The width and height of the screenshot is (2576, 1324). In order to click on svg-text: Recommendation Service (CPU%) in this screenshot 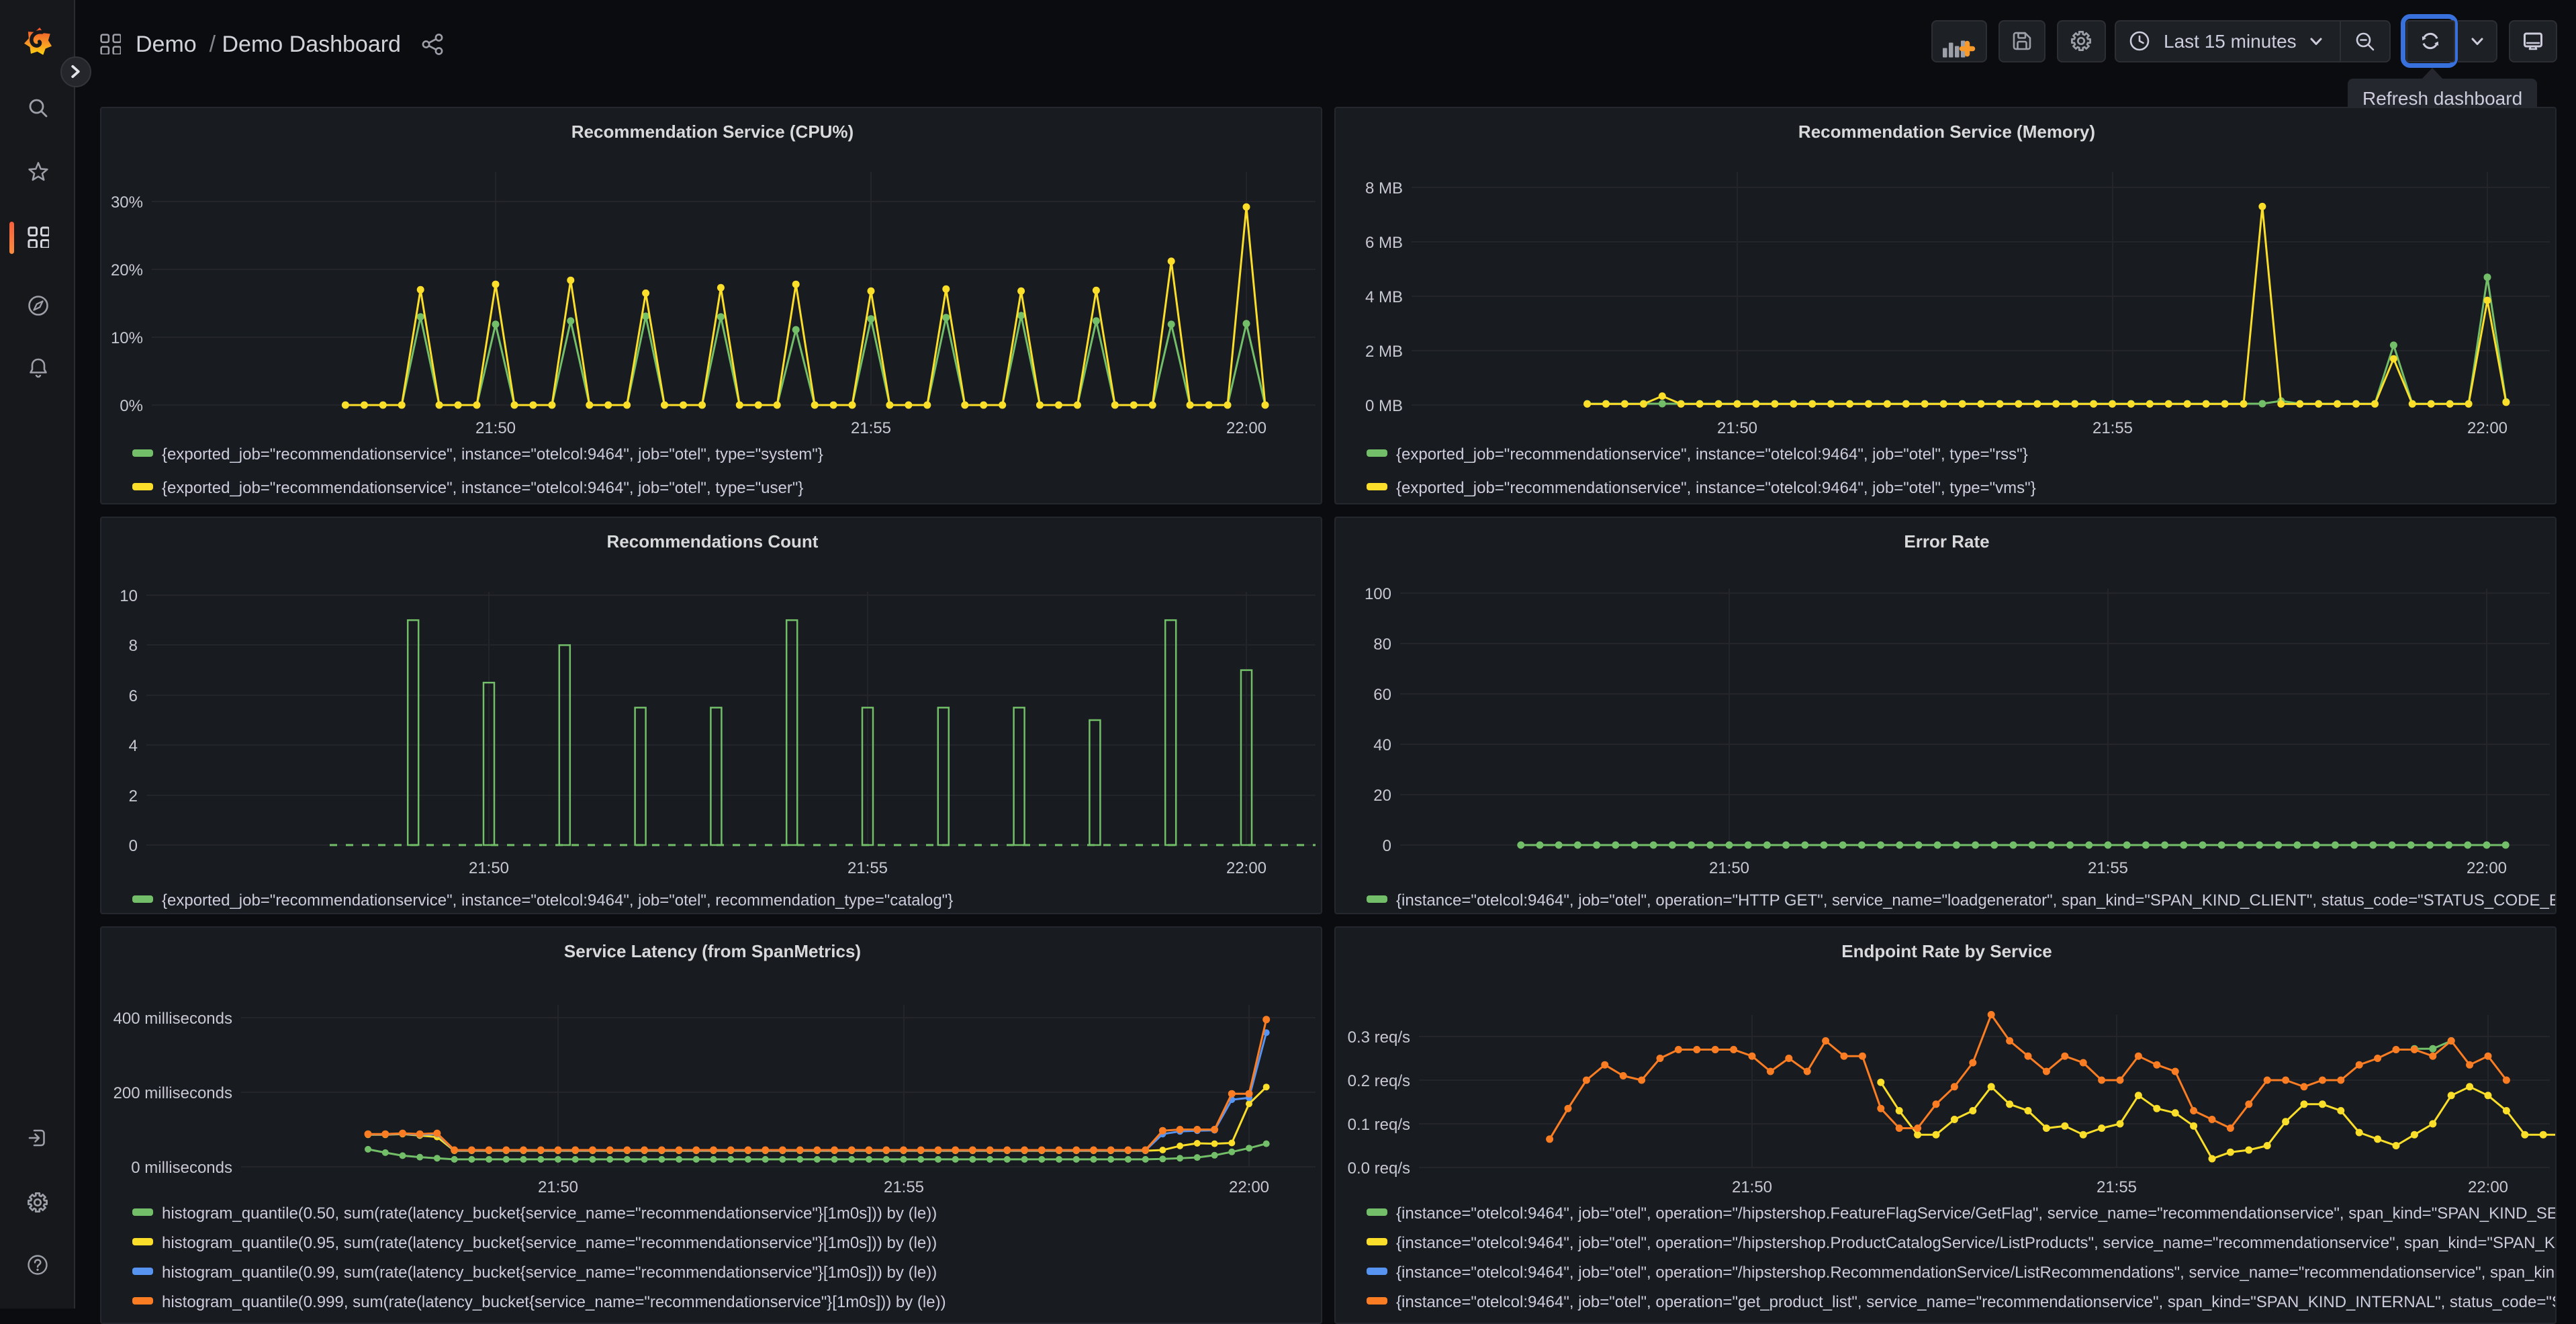, I will do `click(712, 132)`.